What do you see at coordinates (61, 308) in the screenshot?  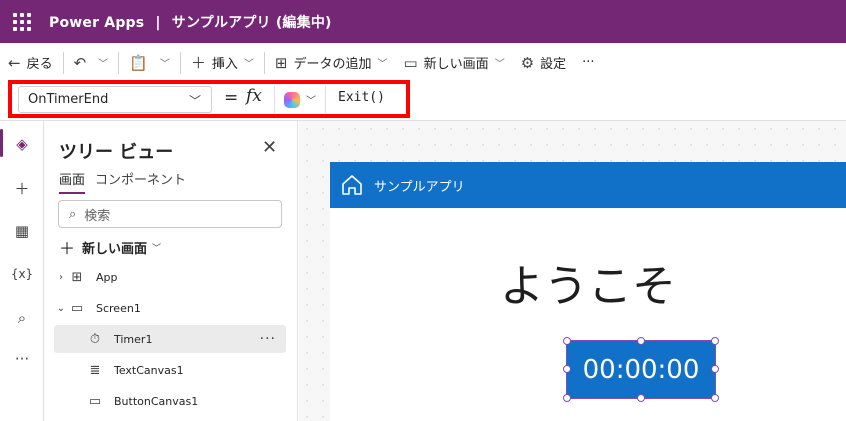 I see `chevron-down-icon: ⌄` at bounding box center [61, 308].